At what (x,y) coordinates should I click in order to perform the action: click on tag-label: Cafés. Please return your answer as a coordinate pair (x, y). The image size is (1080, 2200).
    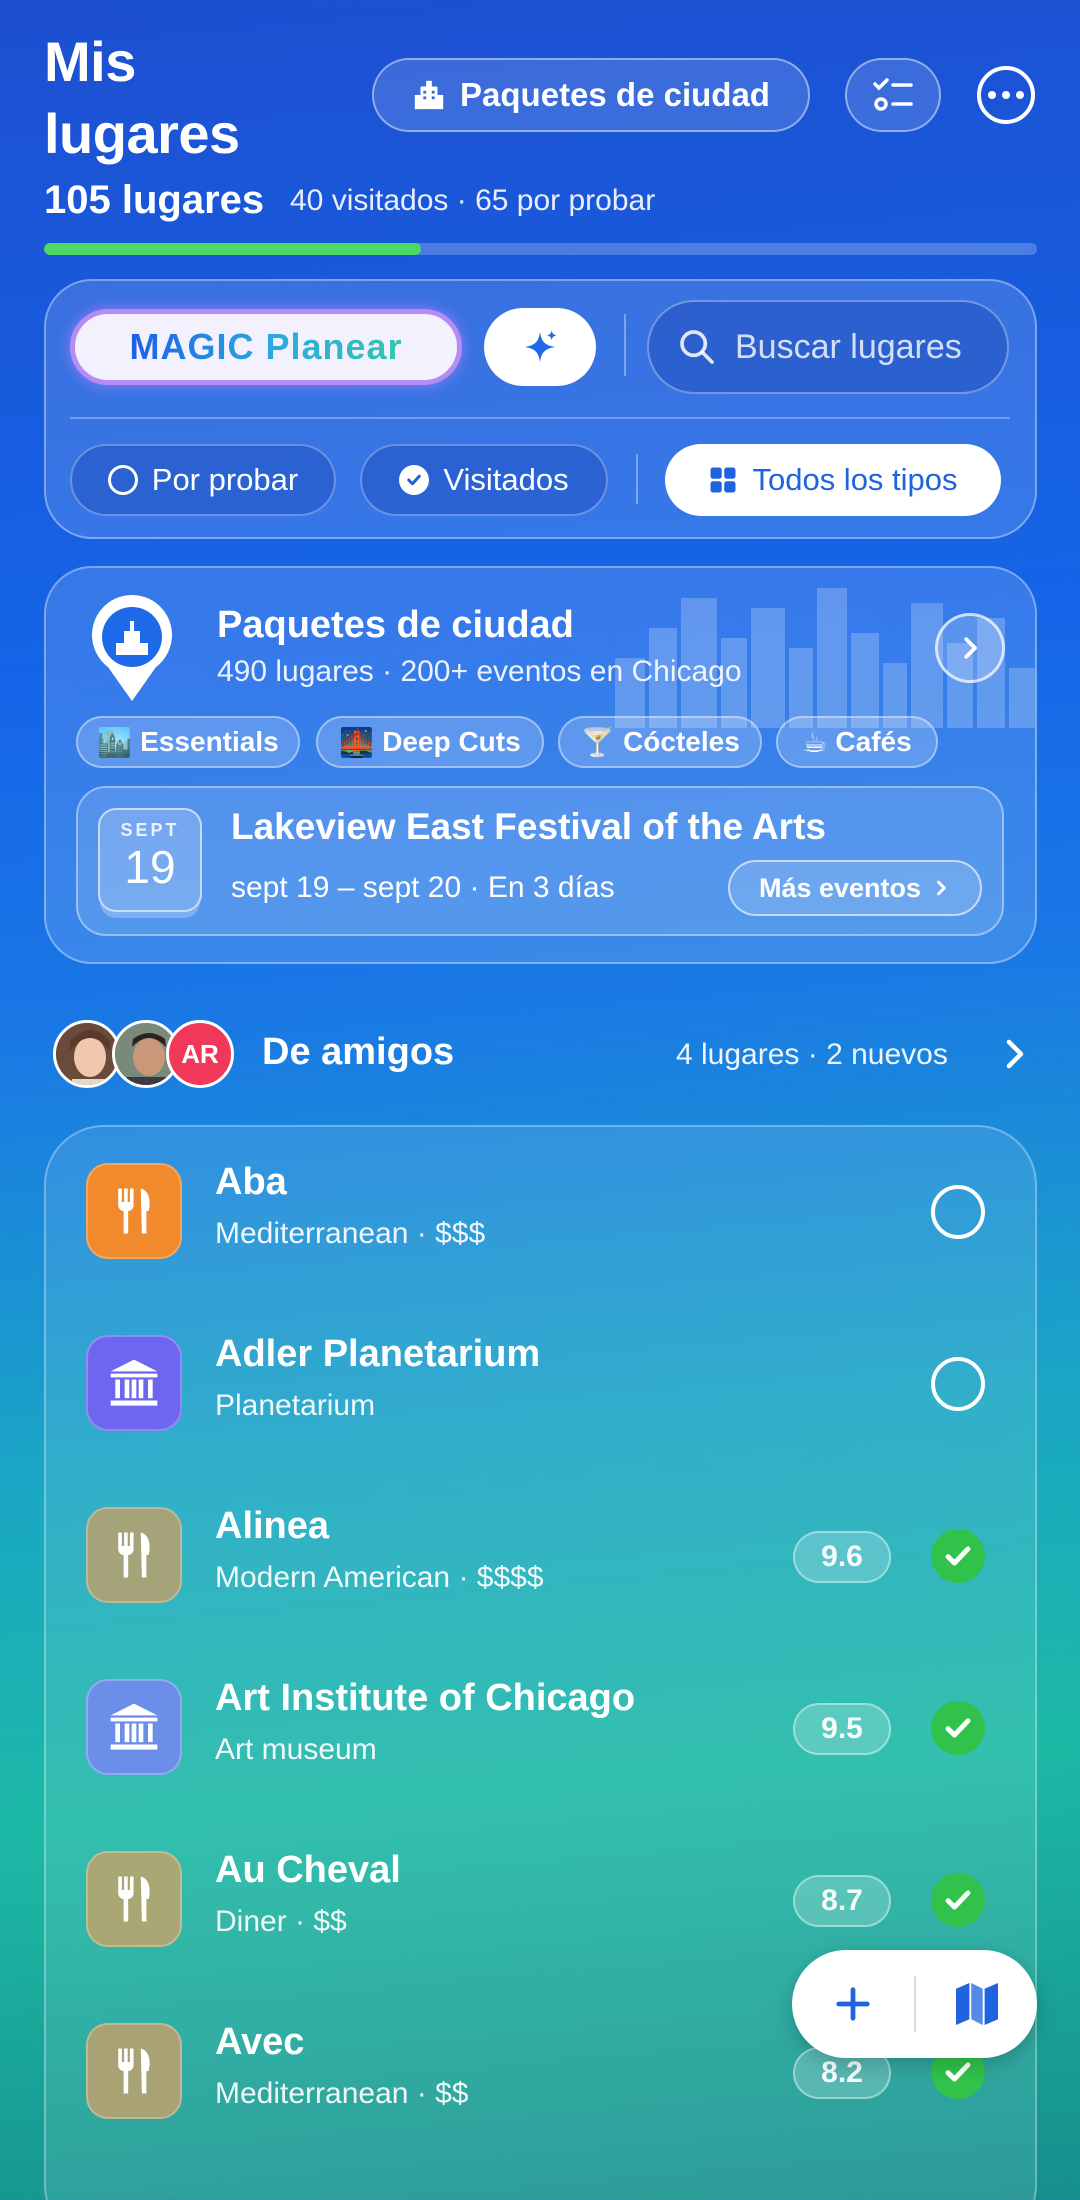
    Looking at the image, I should click on (873, 741).